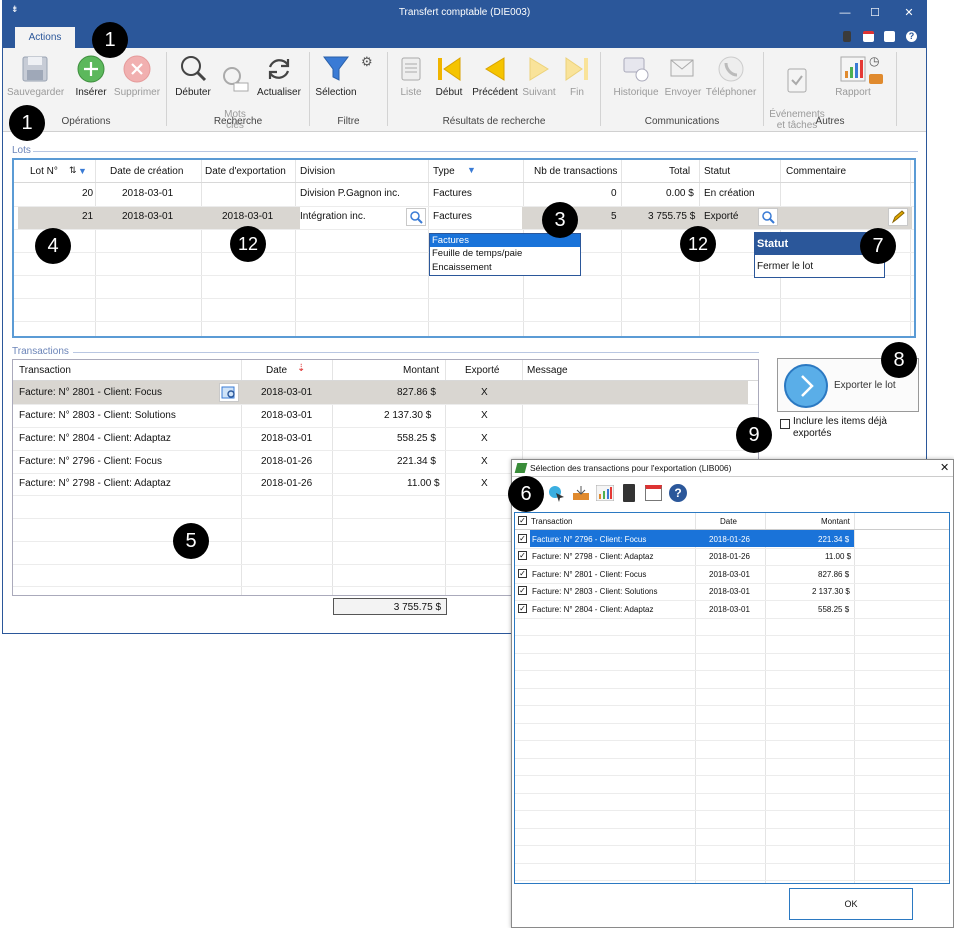  I want to click on delete-button: Supprimer, so click(137, 76).